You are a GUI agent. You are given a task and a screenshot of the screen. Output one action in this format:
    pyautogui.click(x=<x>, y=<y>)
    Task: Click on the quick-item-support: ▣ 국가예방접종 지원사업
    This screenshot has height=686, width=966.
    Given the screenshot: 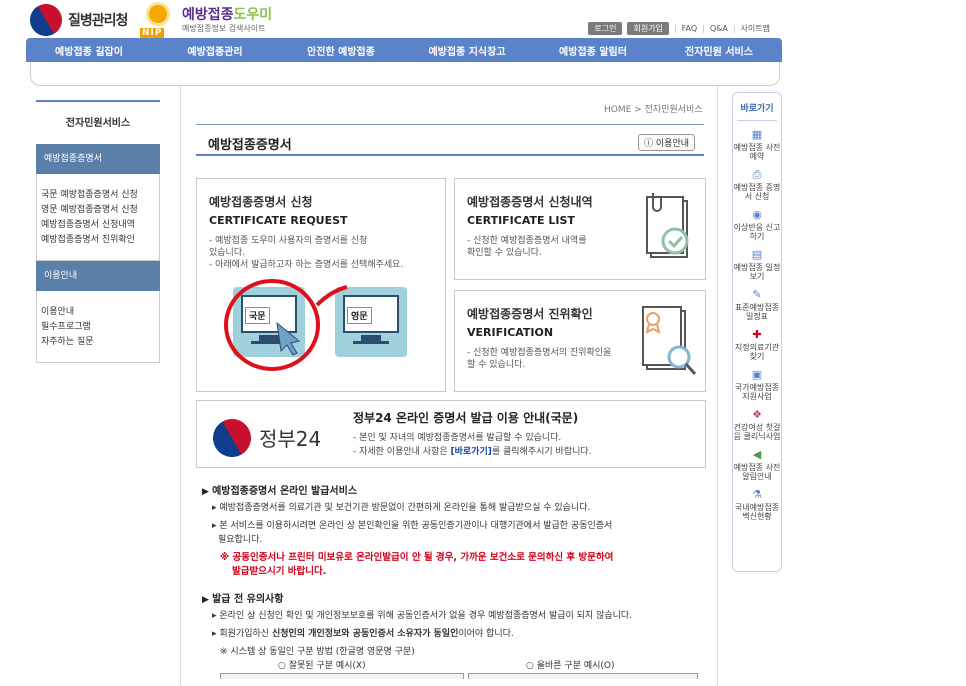 What is the action you would take?
    pyautogui.click(x=757, y=385)
    